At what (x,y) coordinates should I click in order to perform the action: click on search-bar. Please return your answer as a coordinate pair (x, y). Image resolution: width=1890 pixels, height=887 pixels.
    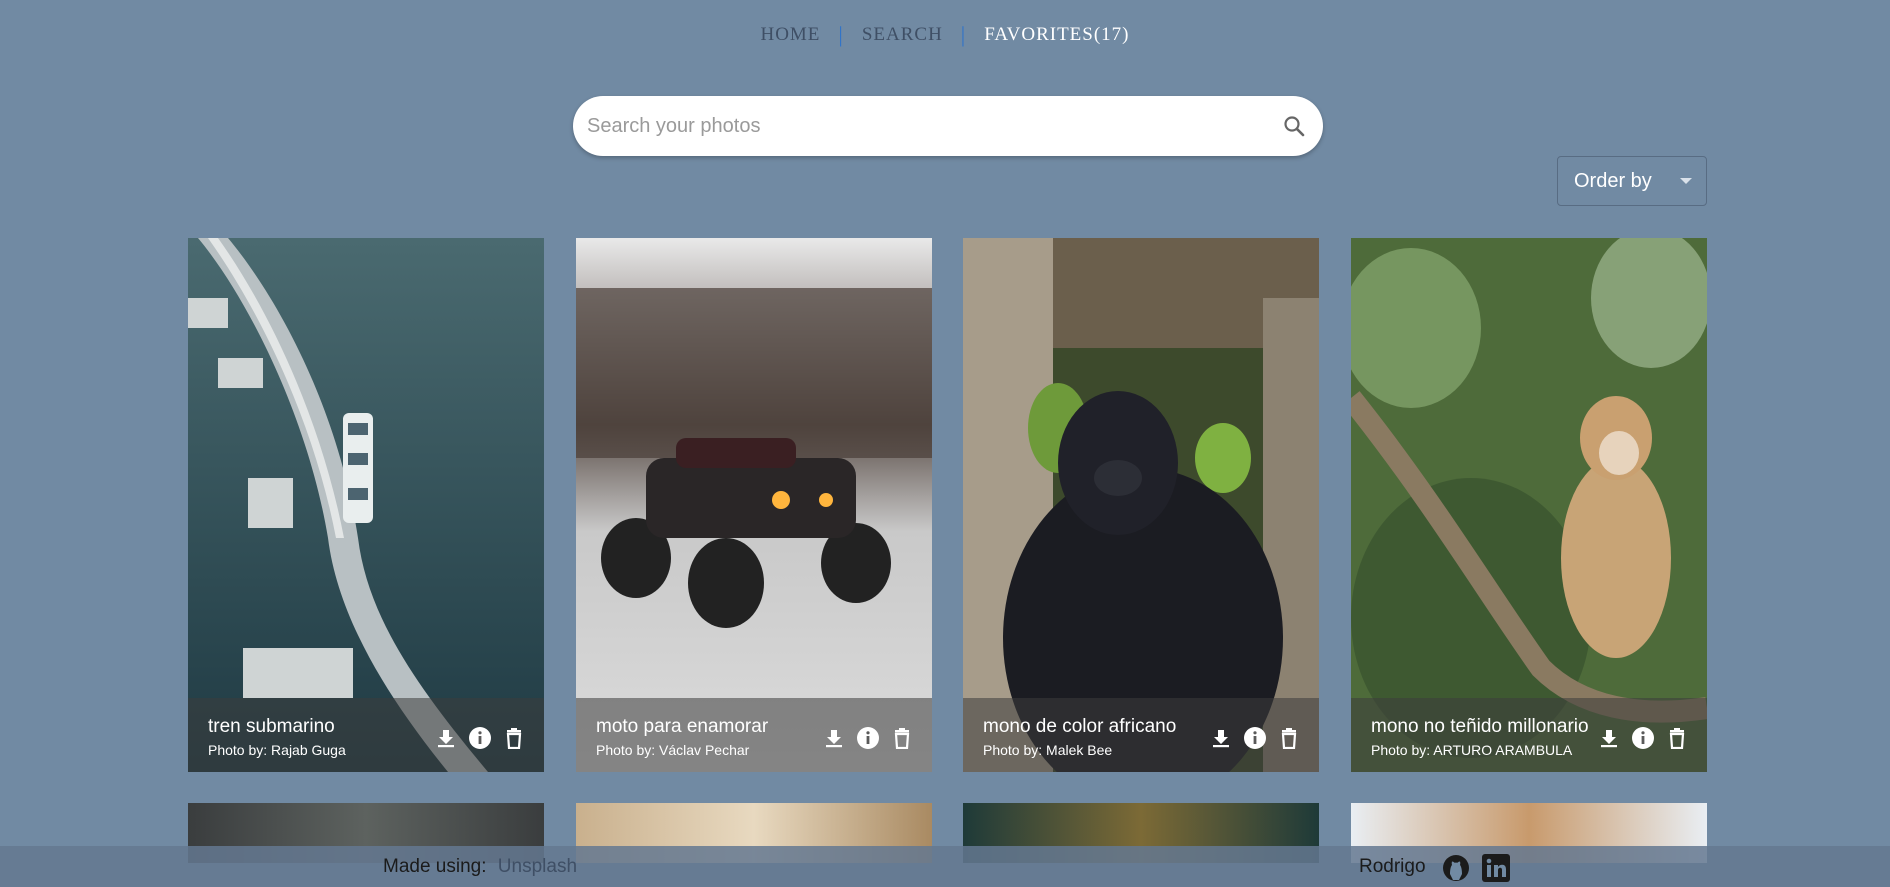
    Looking at the image, I should click on (948, 126).